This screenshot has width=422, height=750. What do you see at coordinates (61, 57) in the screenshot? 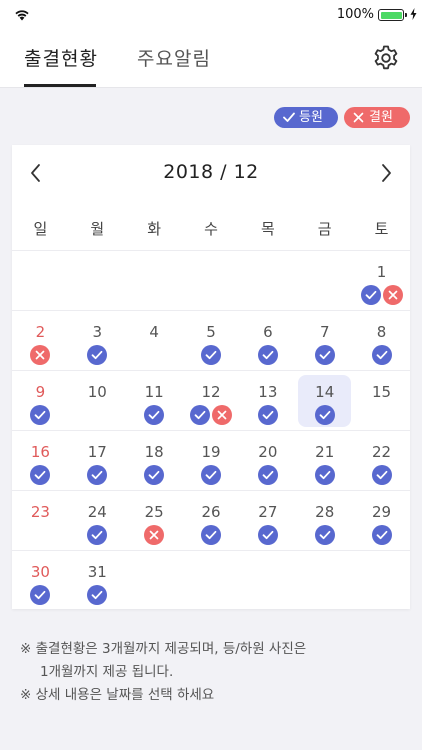
I see `tab-attendance: 출결현황` at bounding box center [61, 57].